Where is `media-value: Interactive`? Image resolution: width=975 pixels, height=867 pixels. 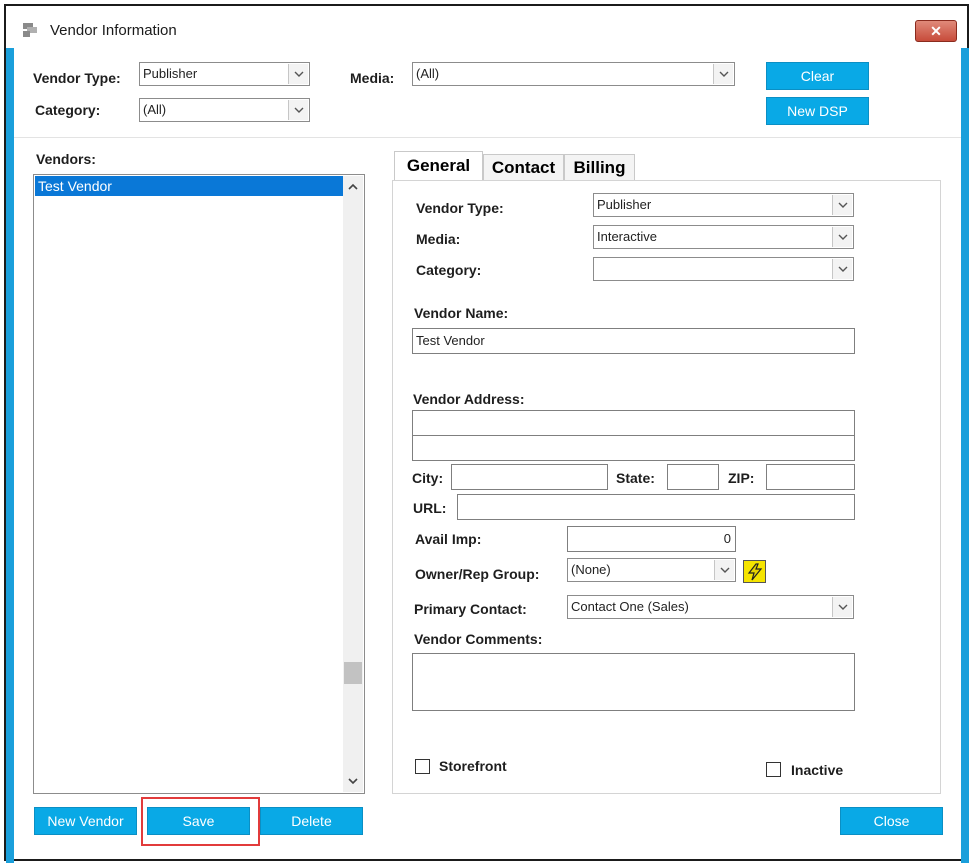 media-value: Interactive is located at coordinates (627, 236).